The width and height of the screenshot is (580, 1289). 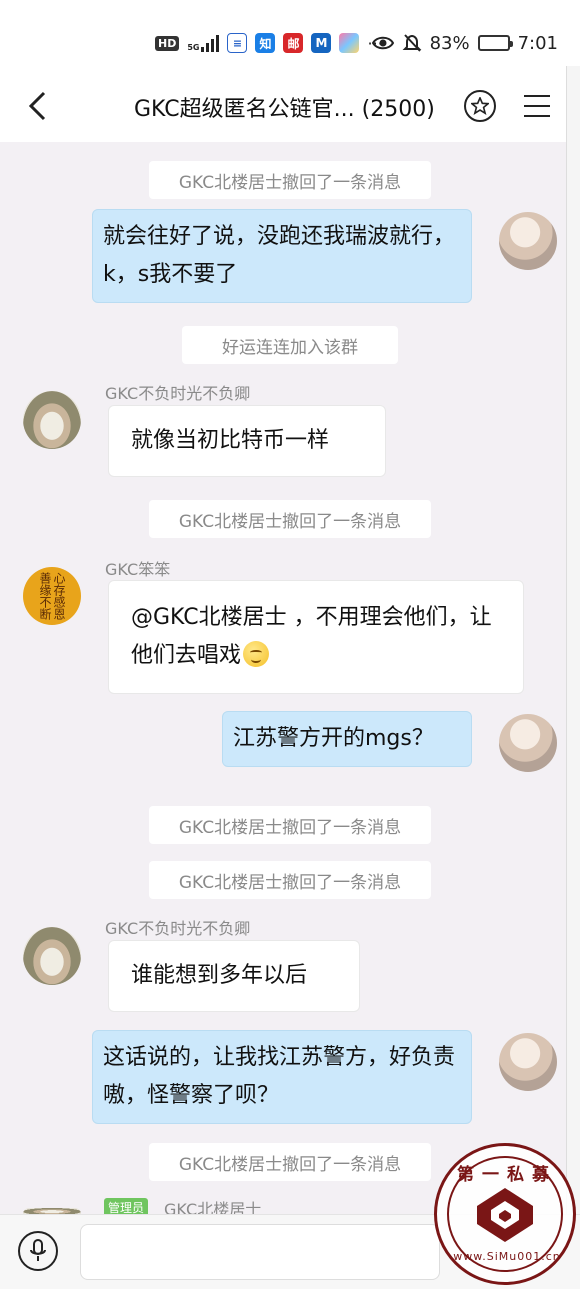 I want to click on watermark-logo-icon, so click(x=505, y=1215).